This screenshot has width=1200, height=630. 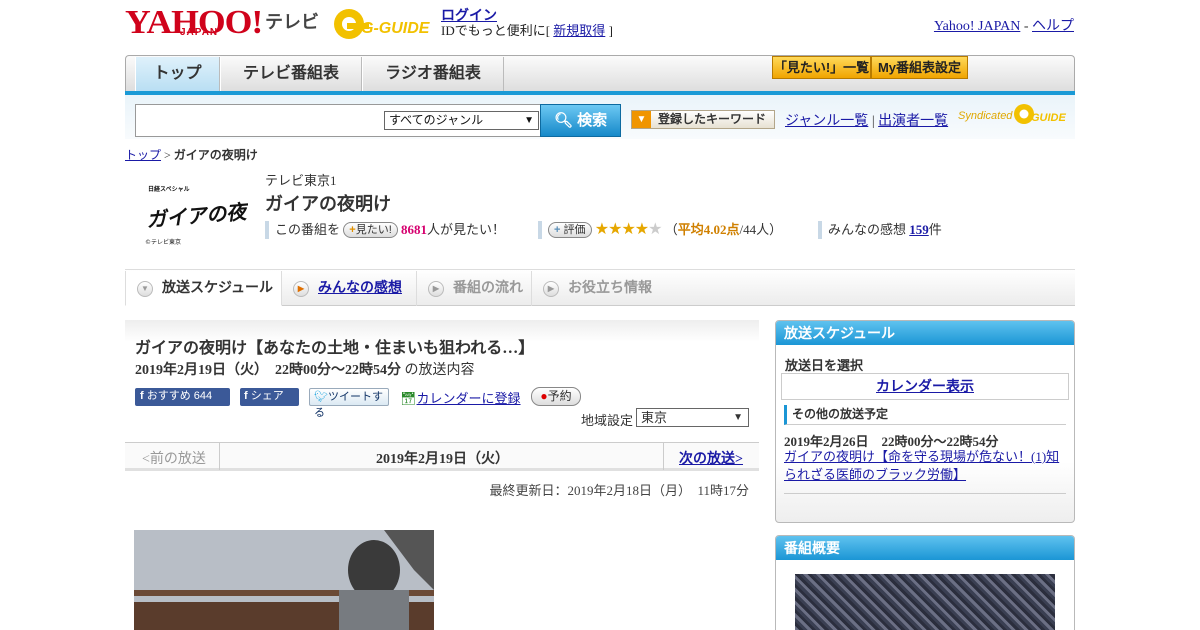 What do you see at coordinates (466, 229) in the screenshot?
I see `want-suffix: 人が見たい！` at bounding box center [466, 229].